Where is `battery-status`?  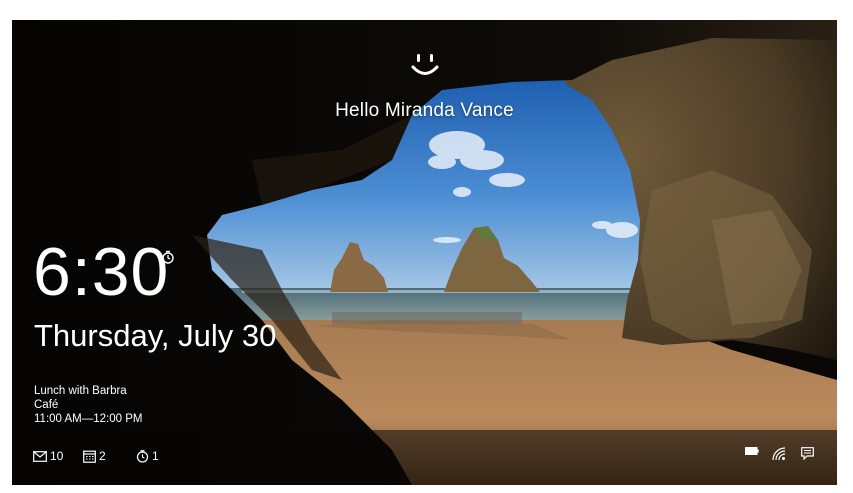 battery-status is located at coordinates (752, 451).